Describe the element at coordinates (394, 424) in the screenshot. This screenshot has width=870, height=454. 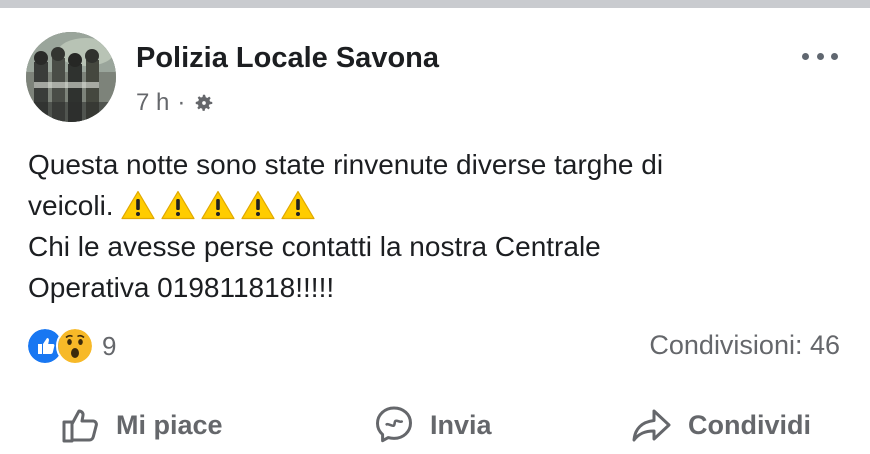
I see `messenger-icon` at that location.